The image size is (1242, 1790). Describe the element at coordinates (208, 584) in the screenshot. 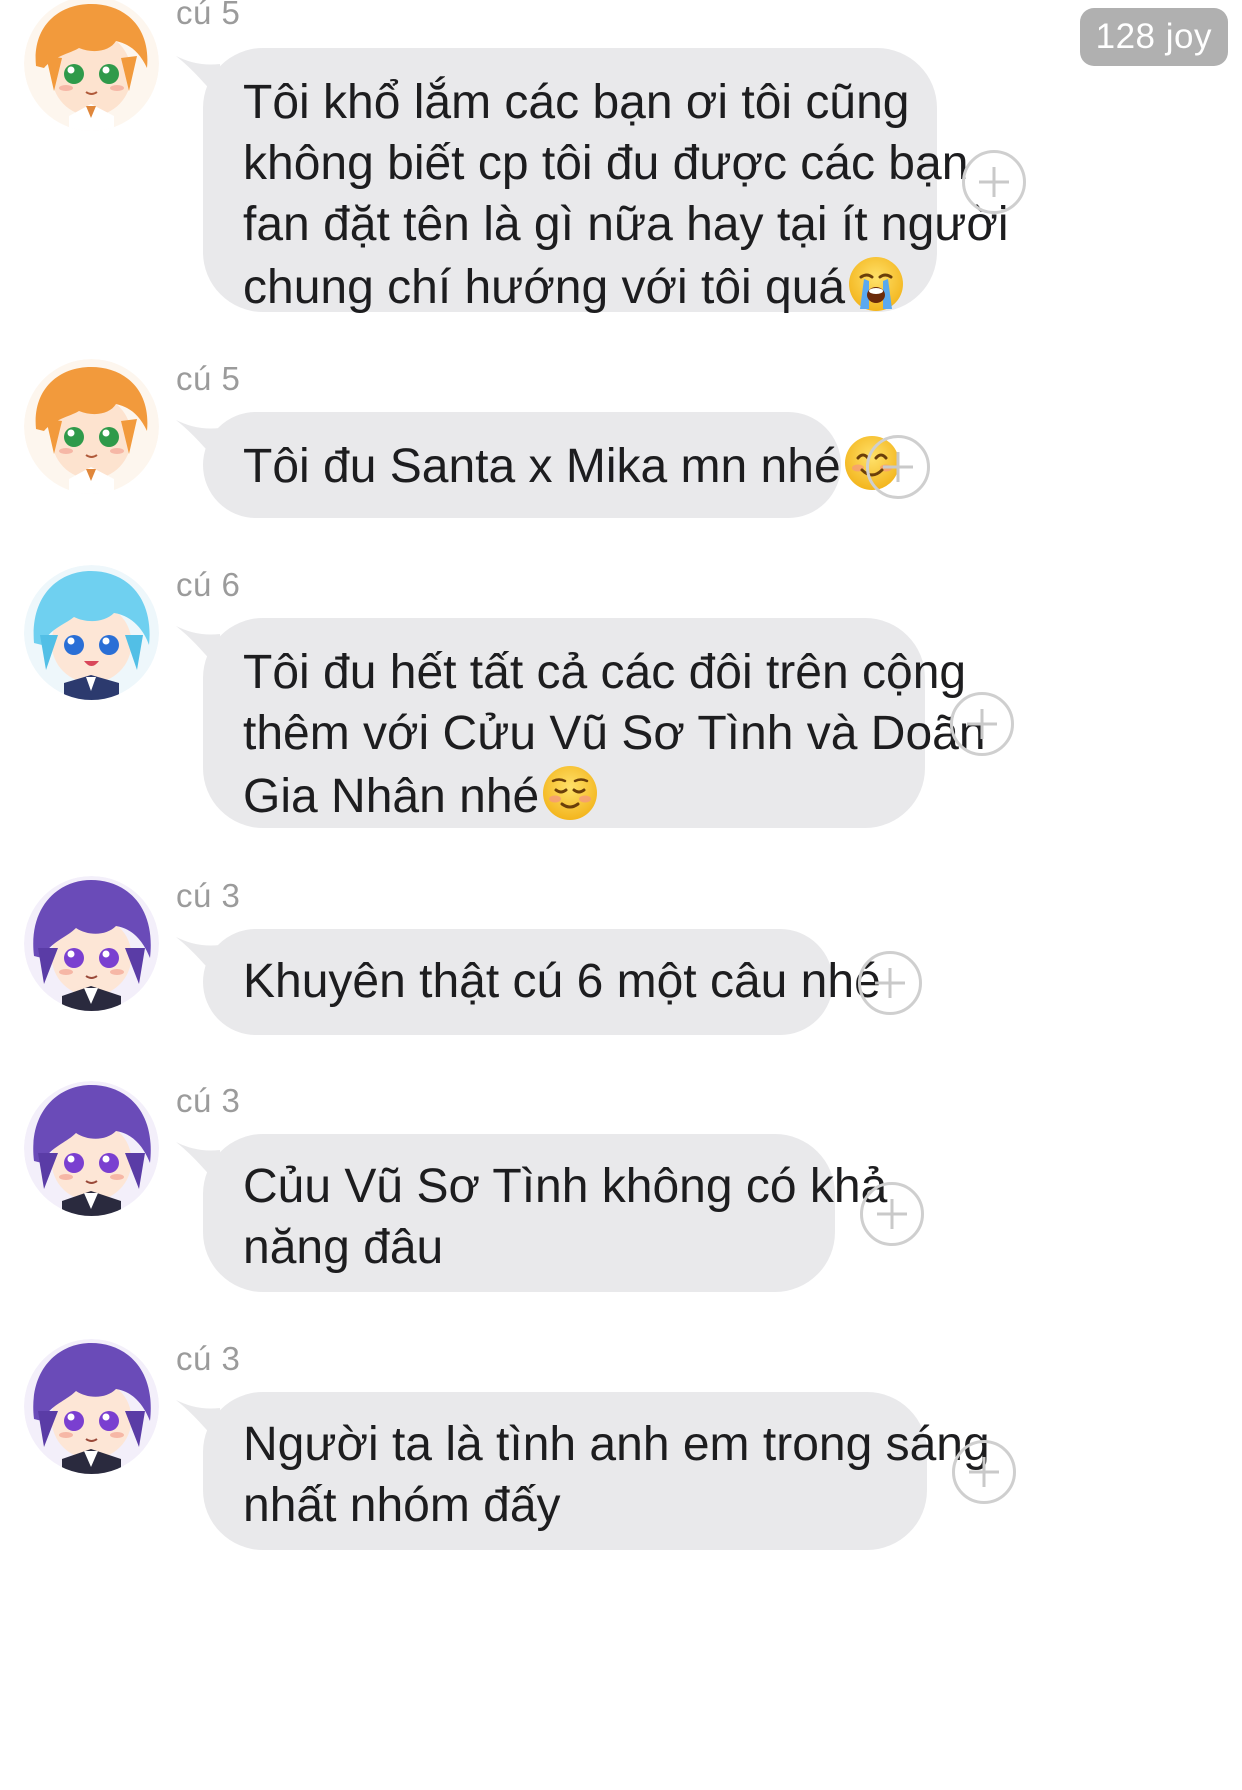

I see `sender-name: cú 6` at that location.